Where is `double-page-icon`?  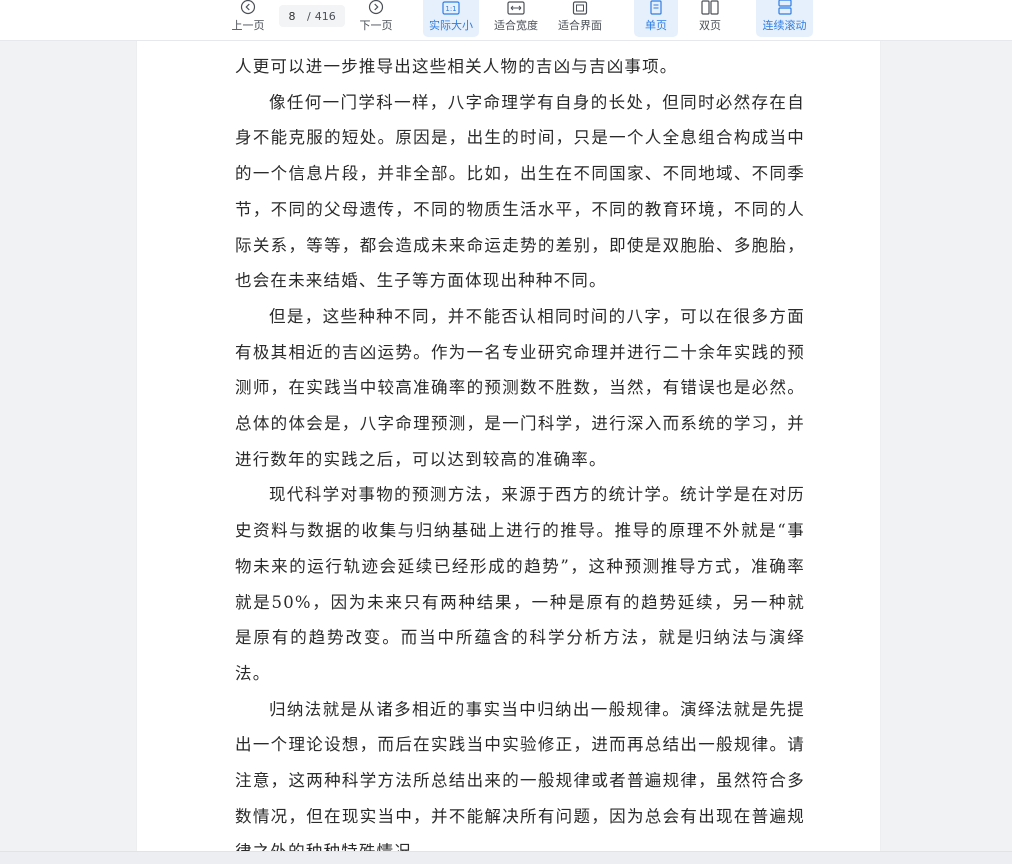
double-page-icon is located at coordinates (710, 7).